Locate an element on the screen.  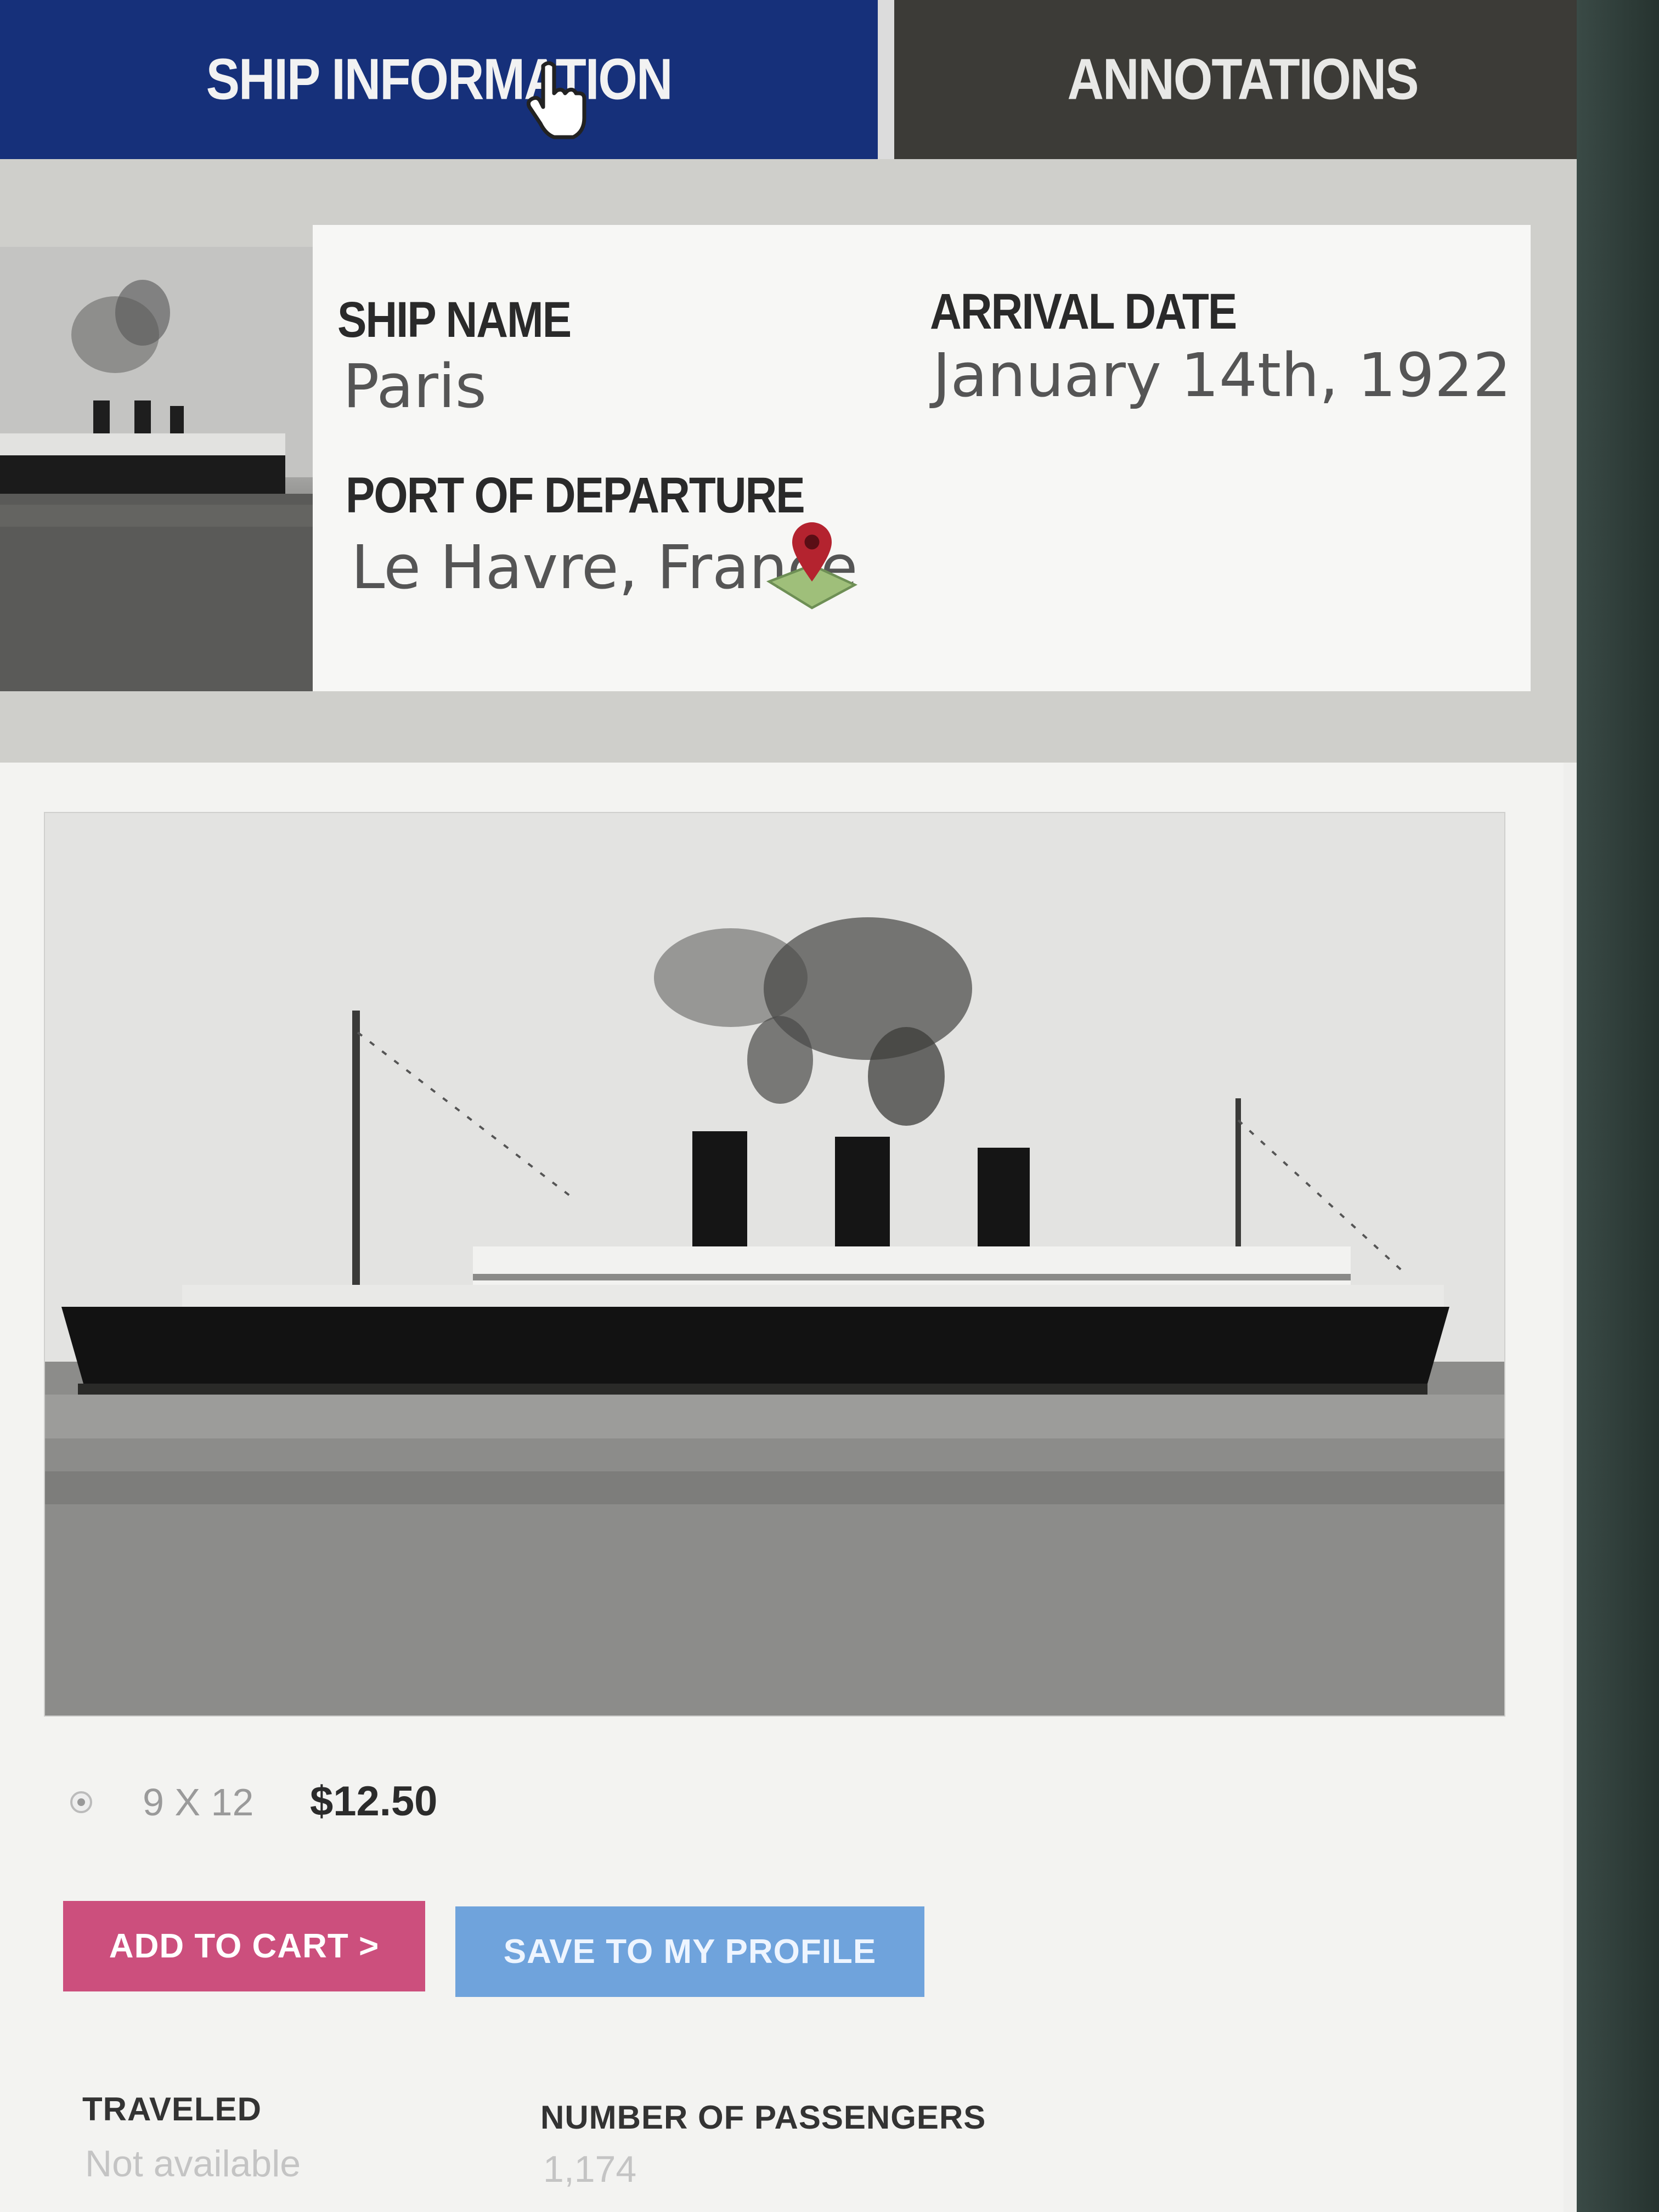
tab-divider is located at coordinates (886, 79).